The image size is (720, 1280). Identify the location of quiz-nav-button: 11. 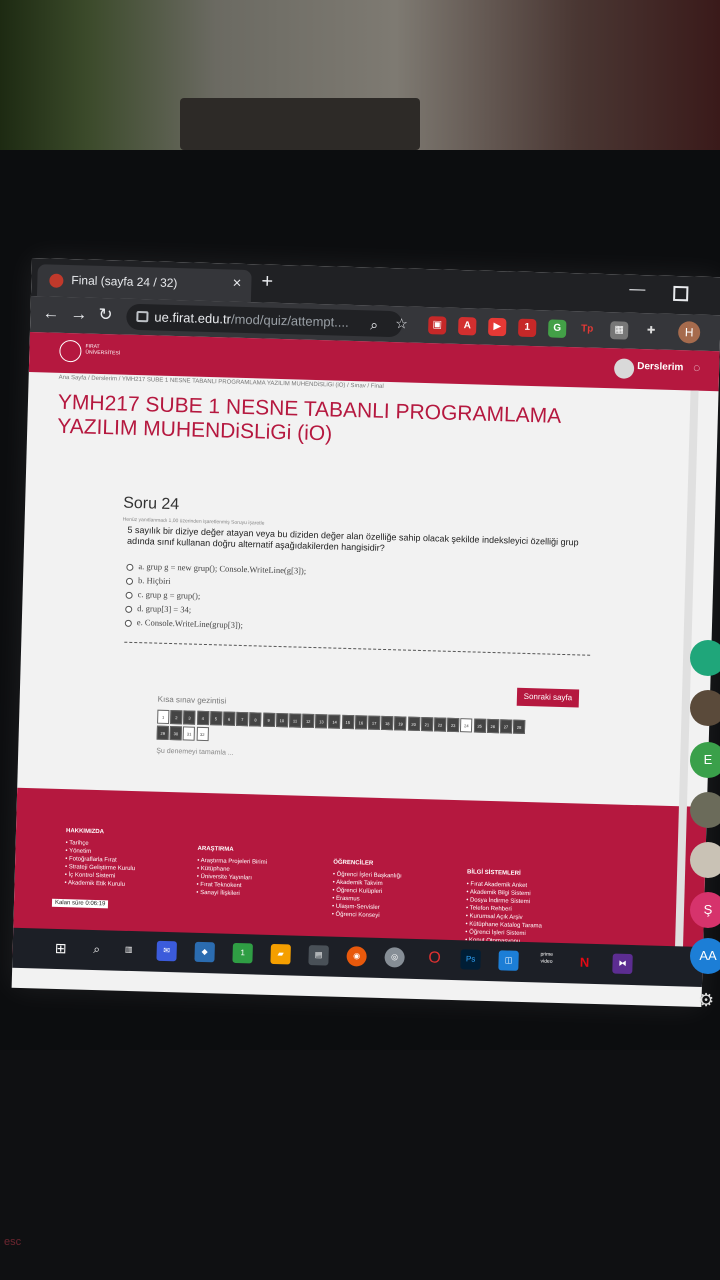
(295, 720).